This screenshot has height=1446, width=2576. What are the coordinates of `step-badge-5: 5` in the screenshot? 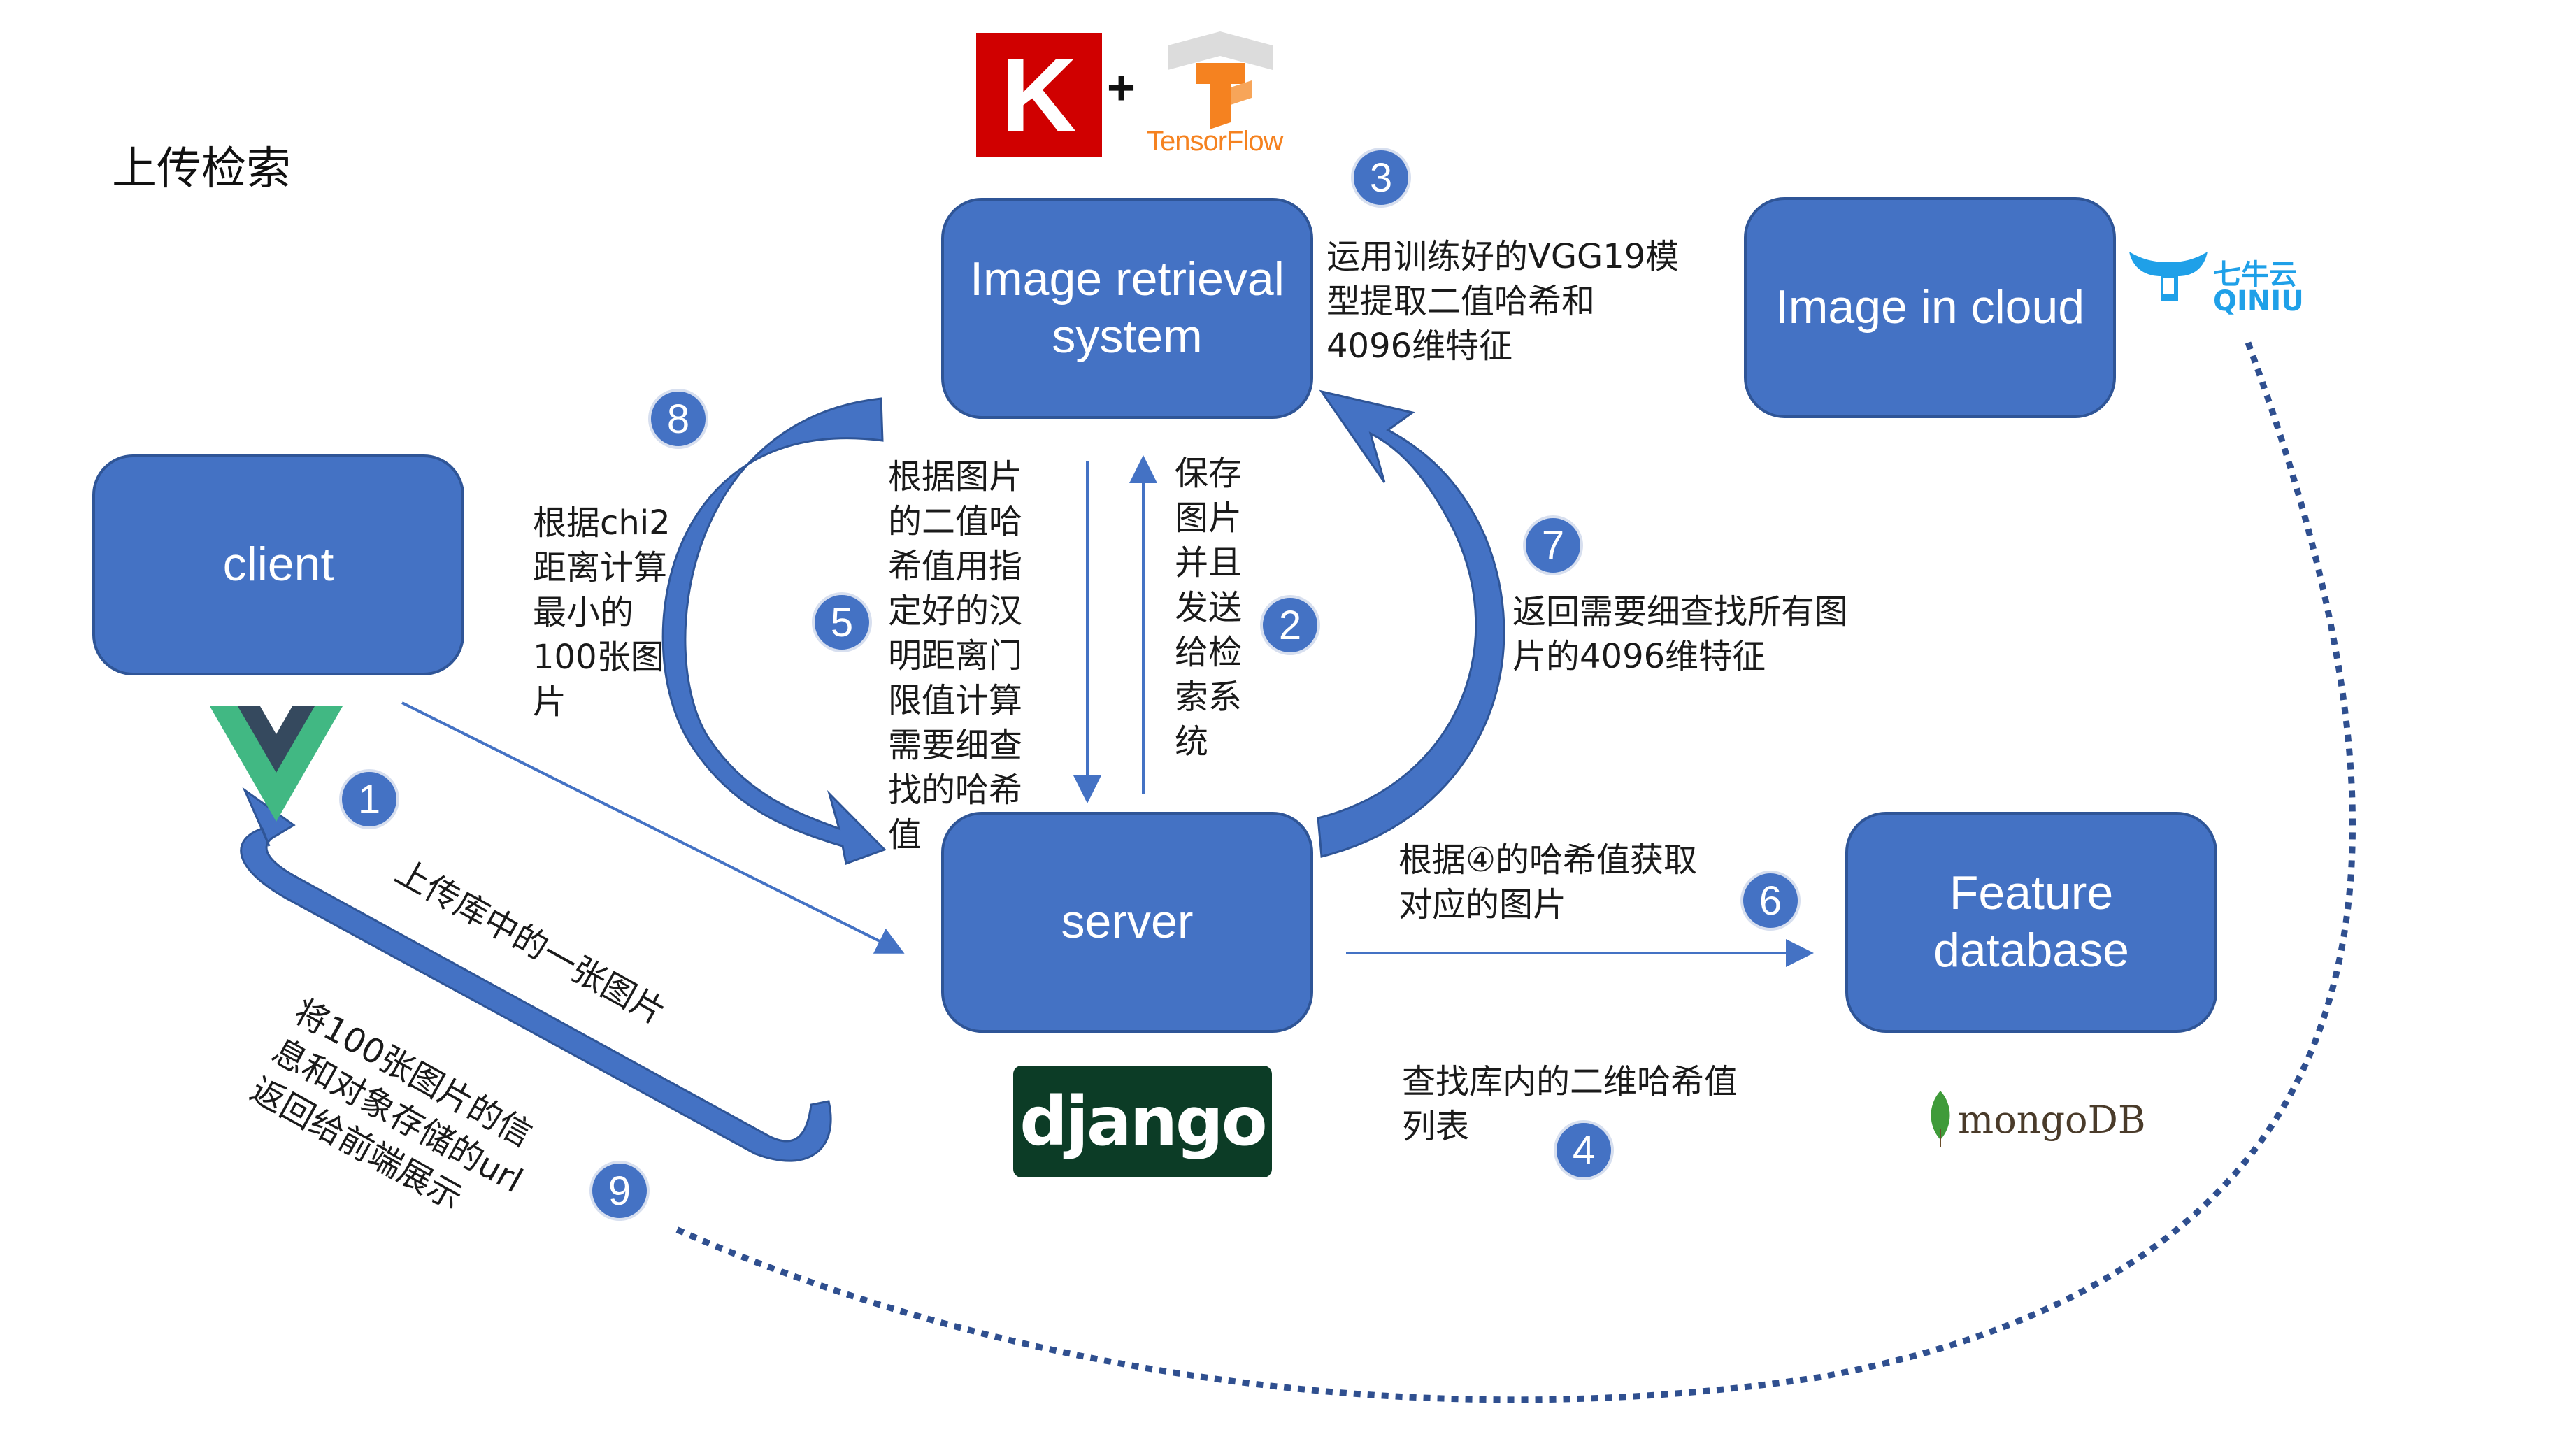 It's located at (842, 622).